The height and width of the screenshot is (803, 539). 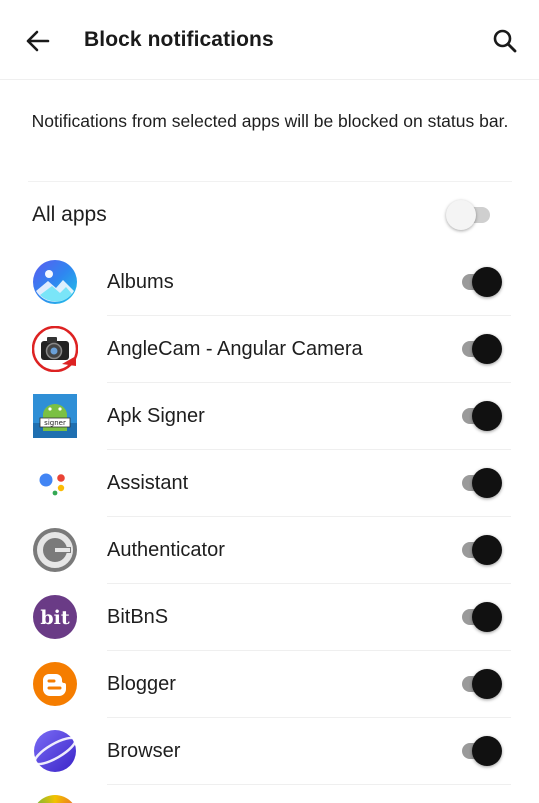 I want to click on list-item-blogger: Blogger, so click(x=269, y=684).